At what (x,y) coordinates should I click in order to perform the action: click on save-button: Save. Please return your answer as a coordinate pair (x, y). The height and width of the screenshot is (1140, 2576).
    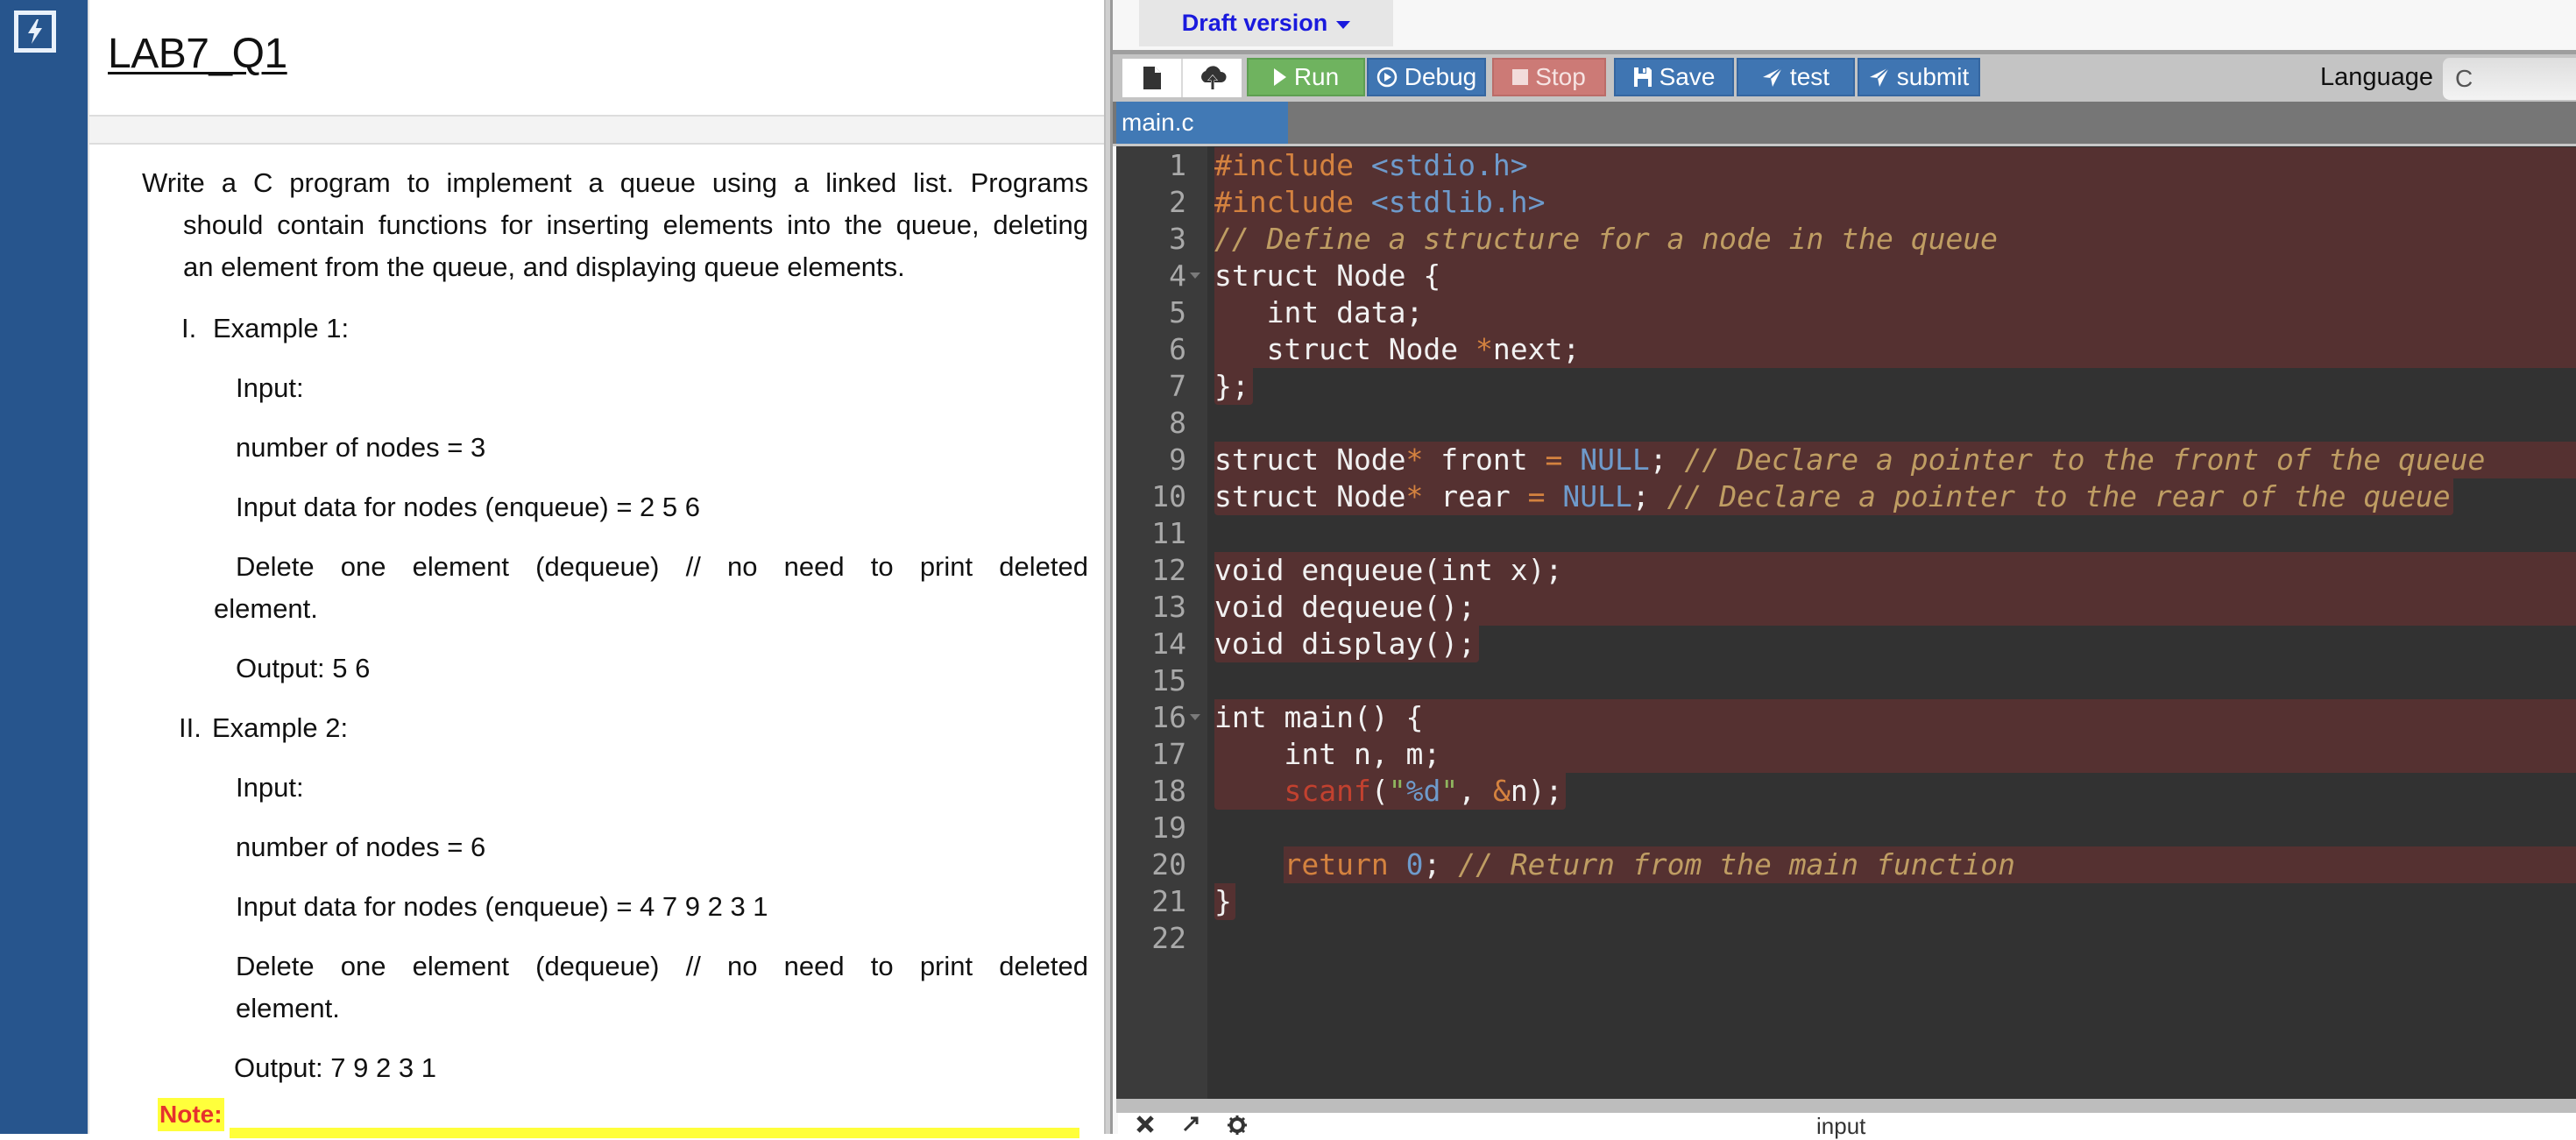
    Looking at the image, I should click on (1674, 77).